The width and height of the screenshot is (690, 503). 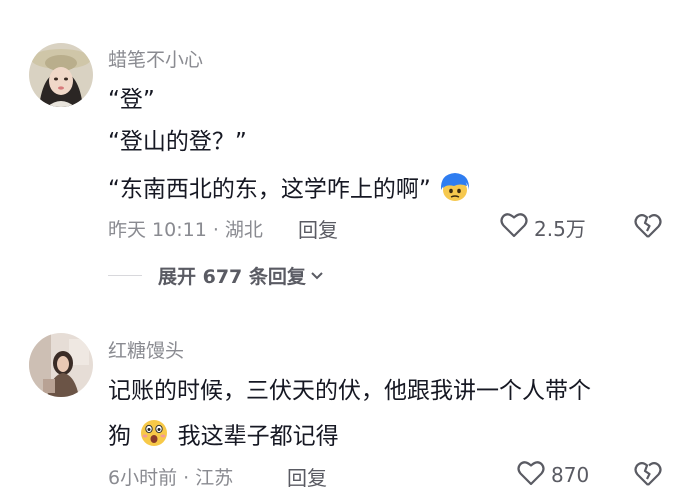 I want to click on comment-meta: 昨天 10:11 · 湖北, so click(x=185, y=230).